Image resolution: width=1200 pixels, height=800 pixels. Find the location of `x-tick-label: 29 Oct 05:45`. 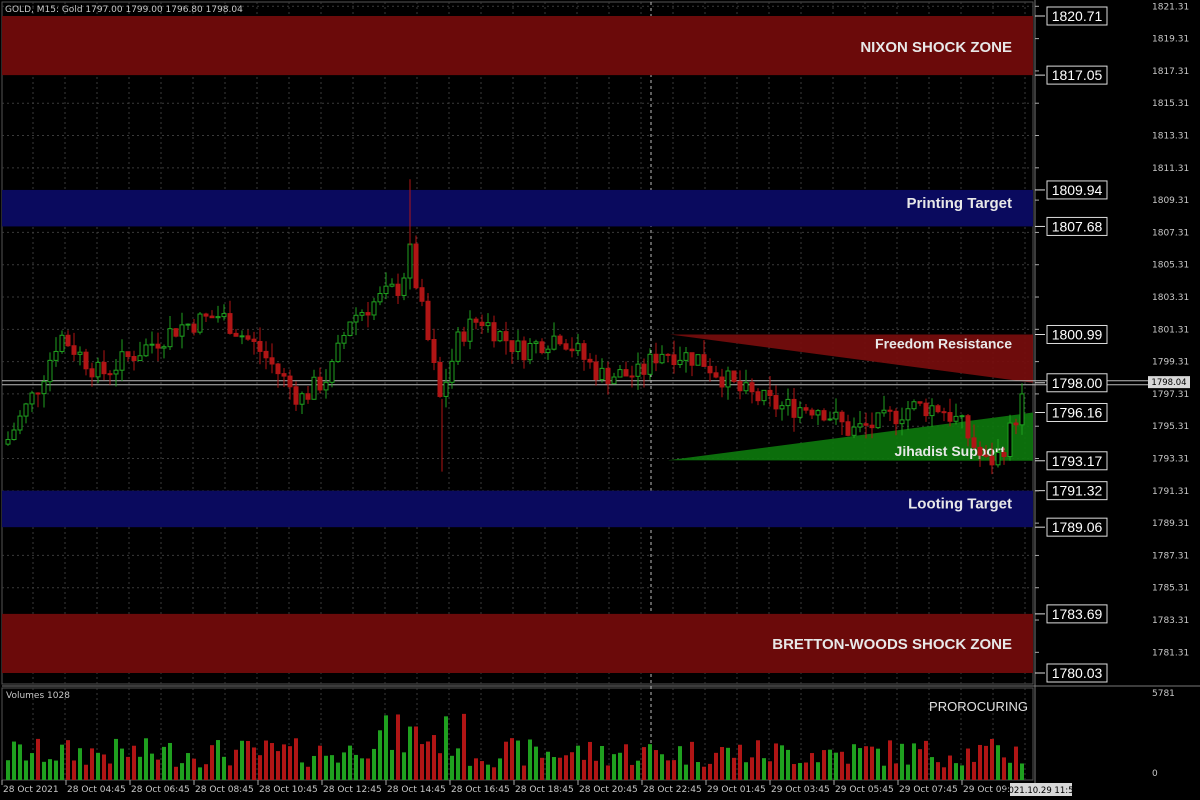

x-tick-label: 29 Oct 05:45 is located at coordinates (864, 790).